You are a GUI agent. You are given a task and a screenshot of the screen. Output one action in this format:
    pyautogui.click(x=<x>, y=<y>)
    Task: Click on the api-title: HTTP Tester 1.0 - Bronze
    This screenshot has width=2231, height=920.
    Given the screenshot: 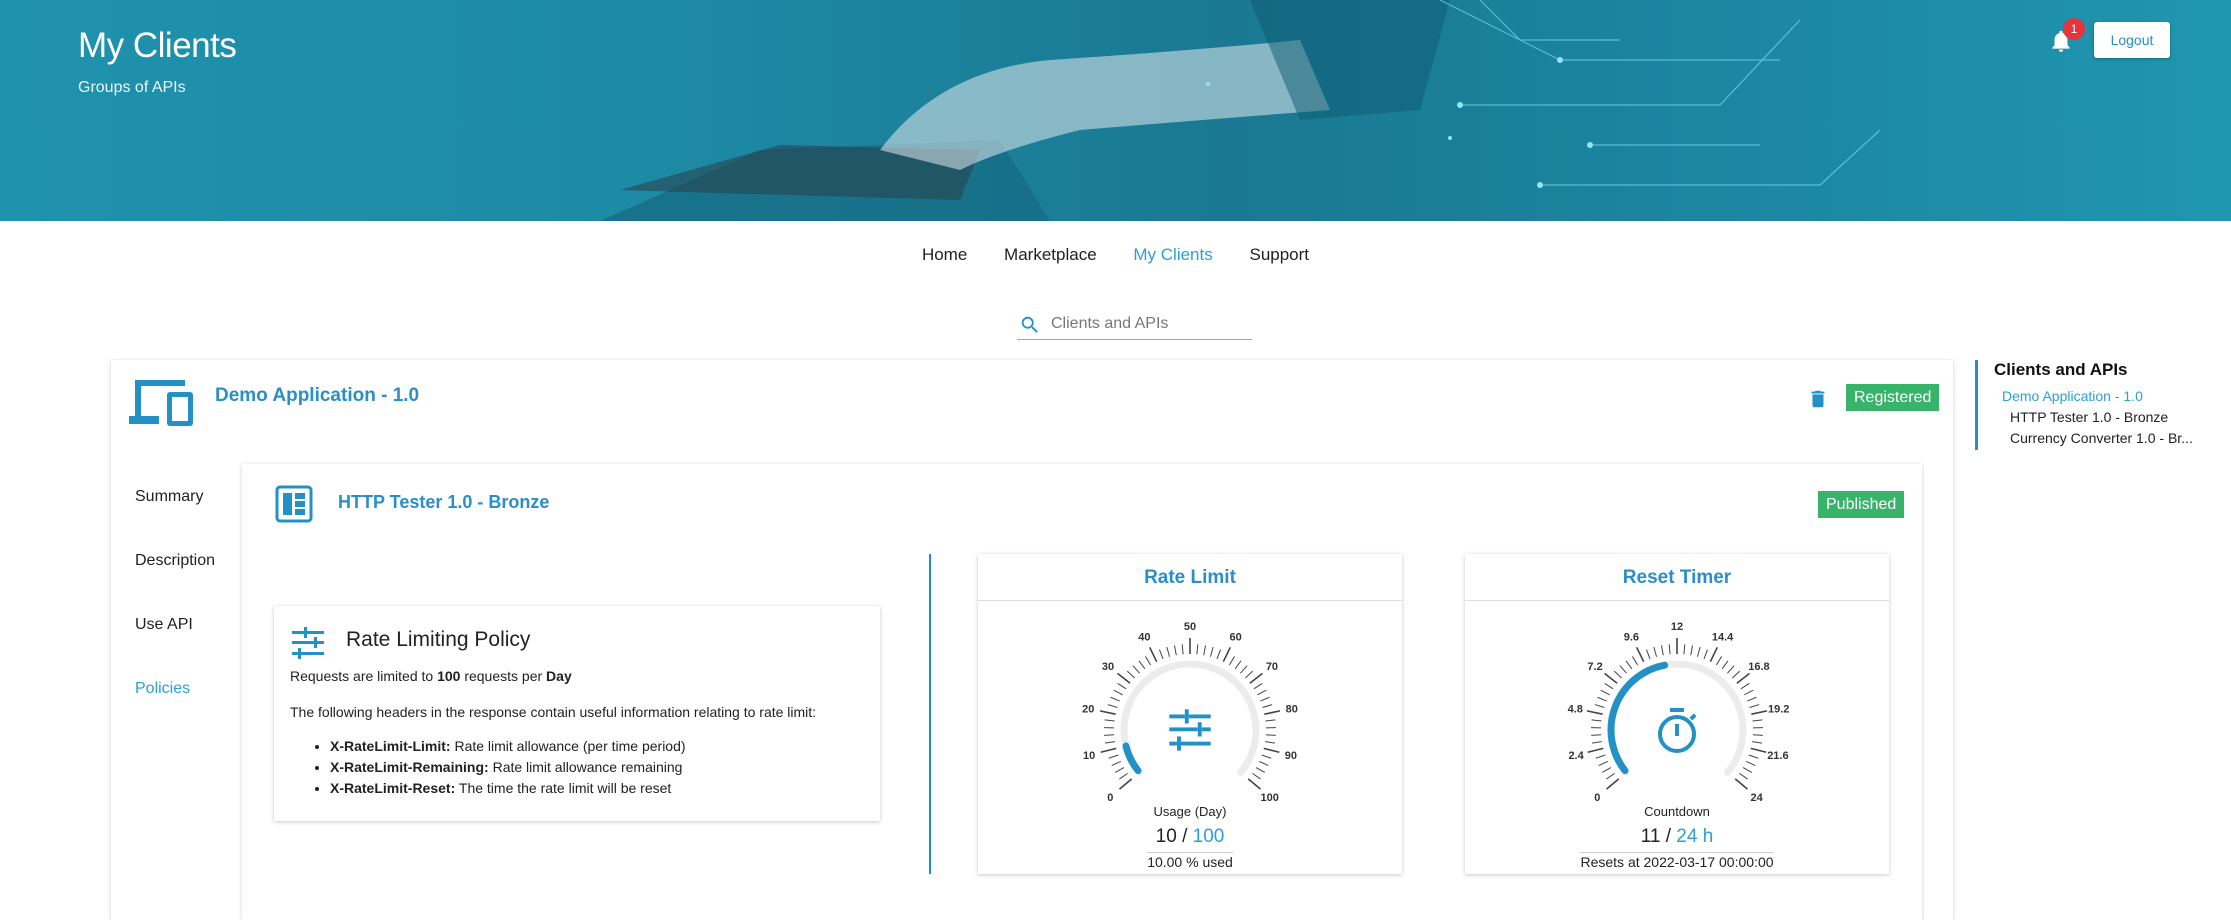 What is the action you would take?
    pyautogui.click(x=443, y=502)
    